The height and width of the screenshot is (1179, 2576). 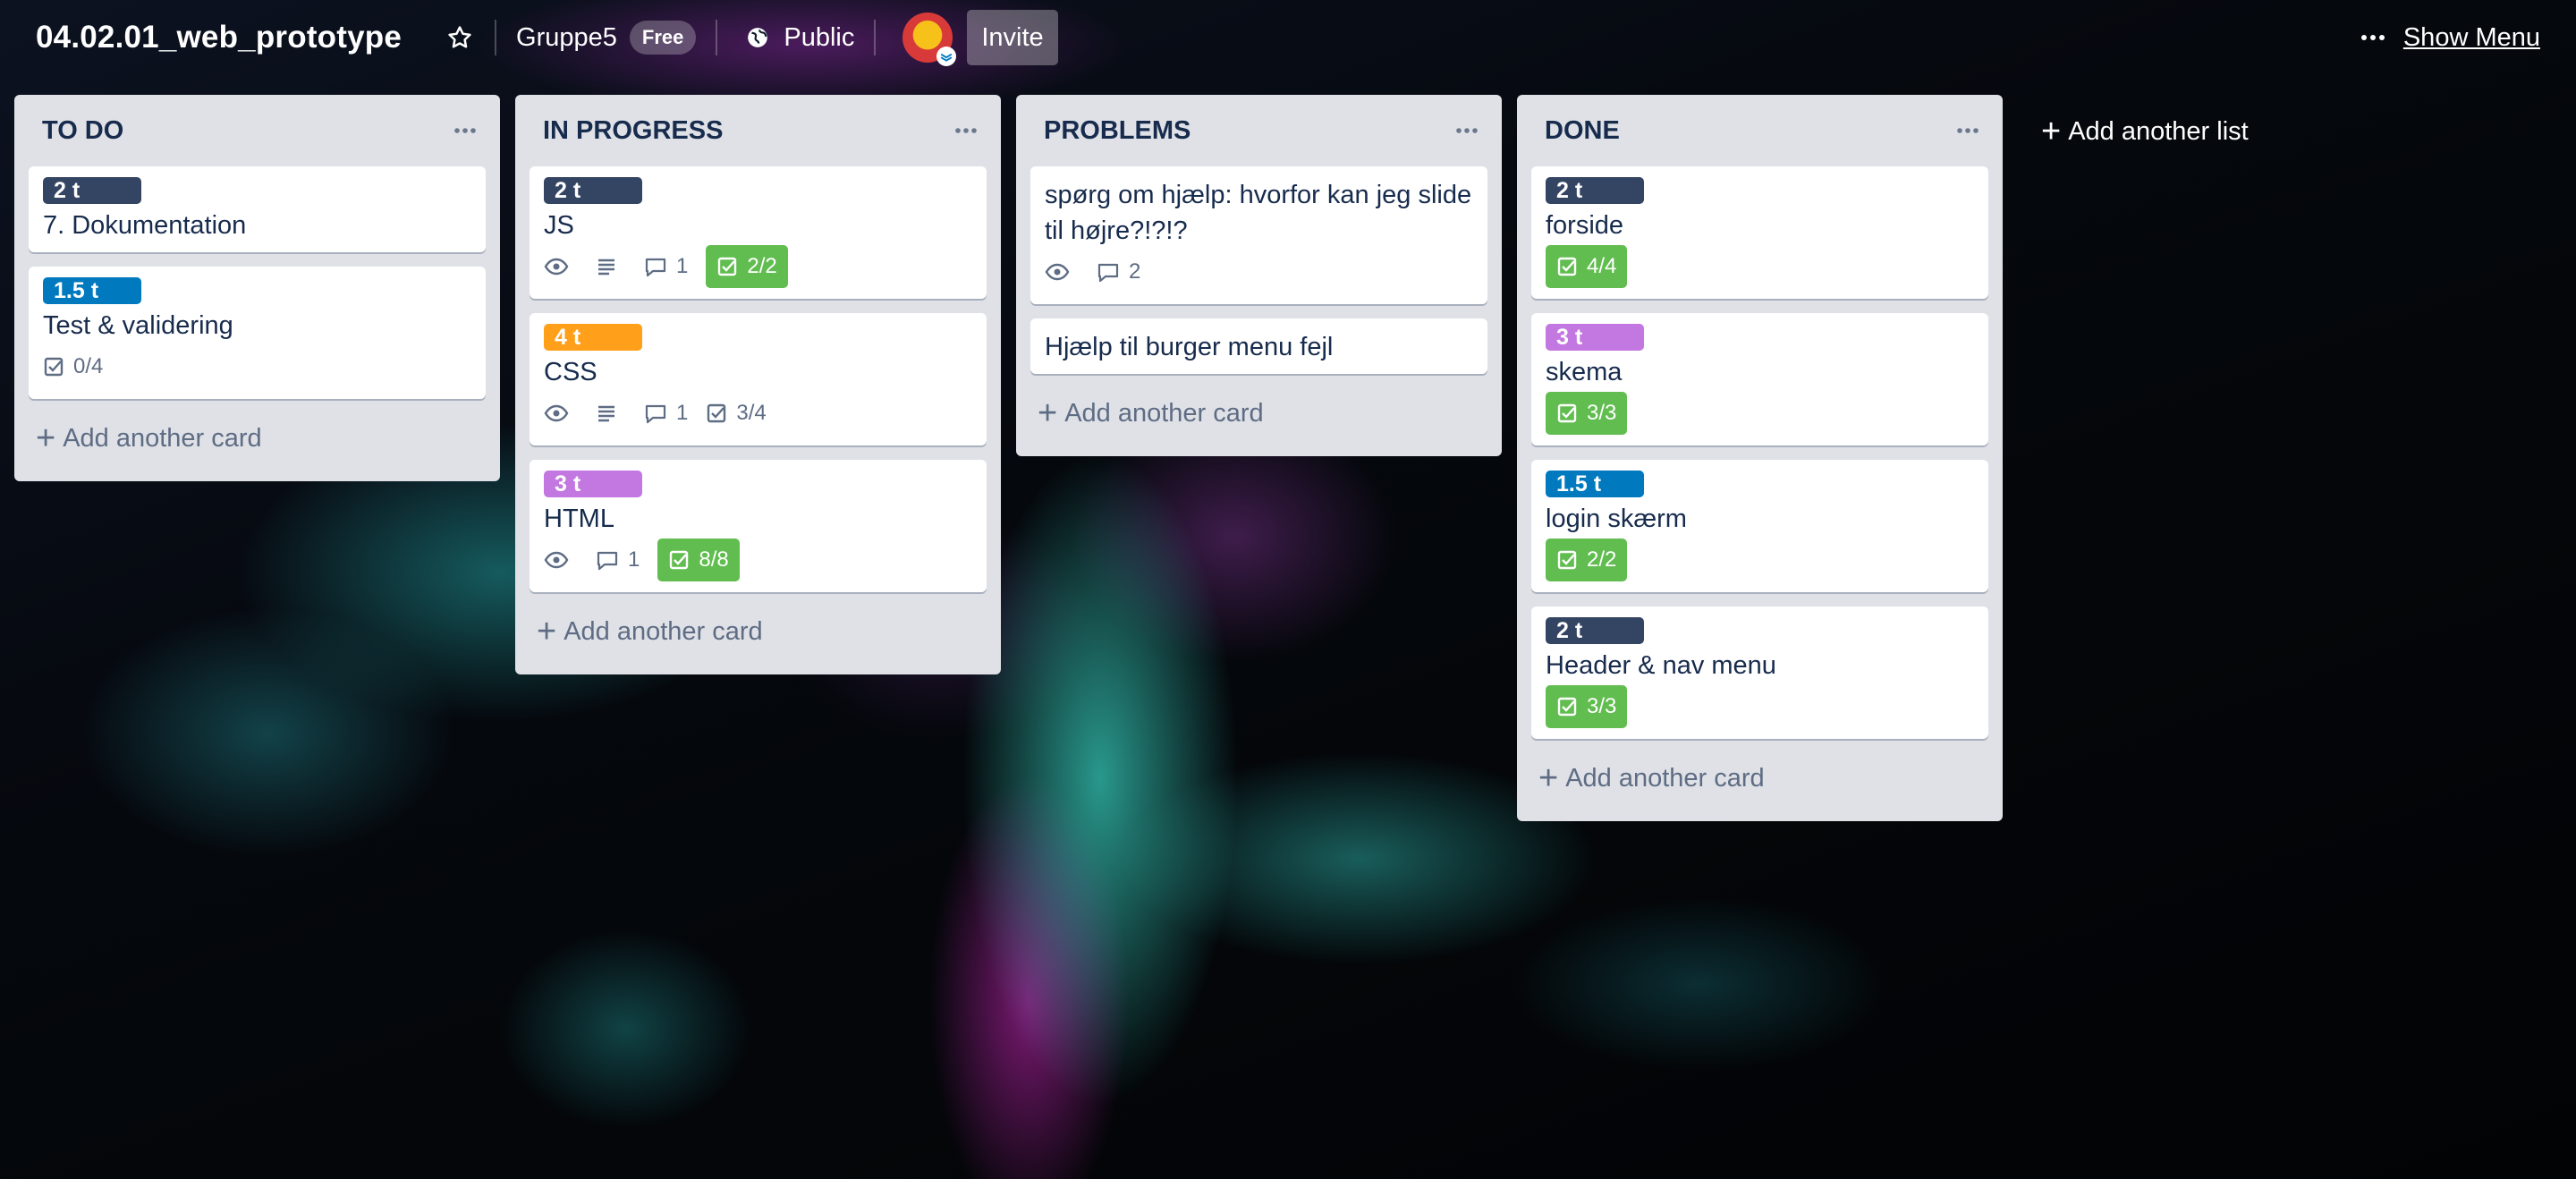 What do you see at coordinates (1585, 226) in the screenshot?
I see `card-title: forside` at bounding box center [1585, 226].